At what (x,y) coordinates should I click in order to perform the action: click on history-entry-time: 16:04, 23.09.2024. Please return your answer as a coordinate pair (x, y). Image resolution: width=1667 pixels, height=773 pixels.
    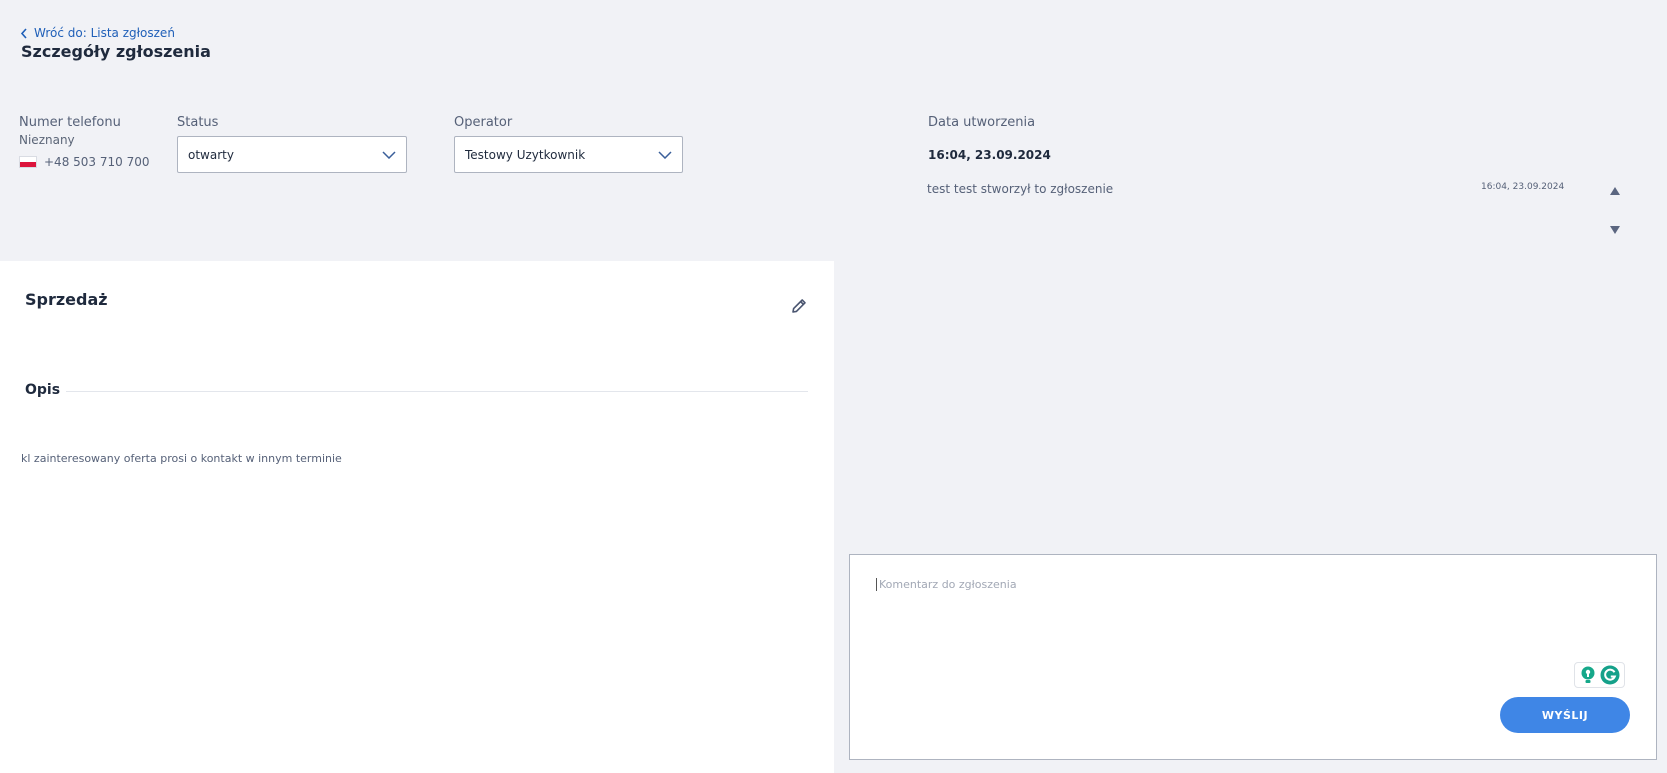
    Looking at the image, I should click on (1523, 187).